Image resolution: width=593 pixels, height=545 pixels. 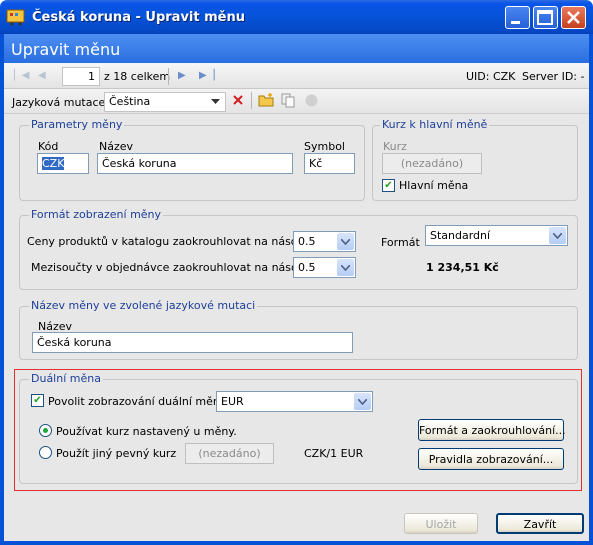 I want to click on dual-currency-checkbox: ✔, so click(x=37, y=400).